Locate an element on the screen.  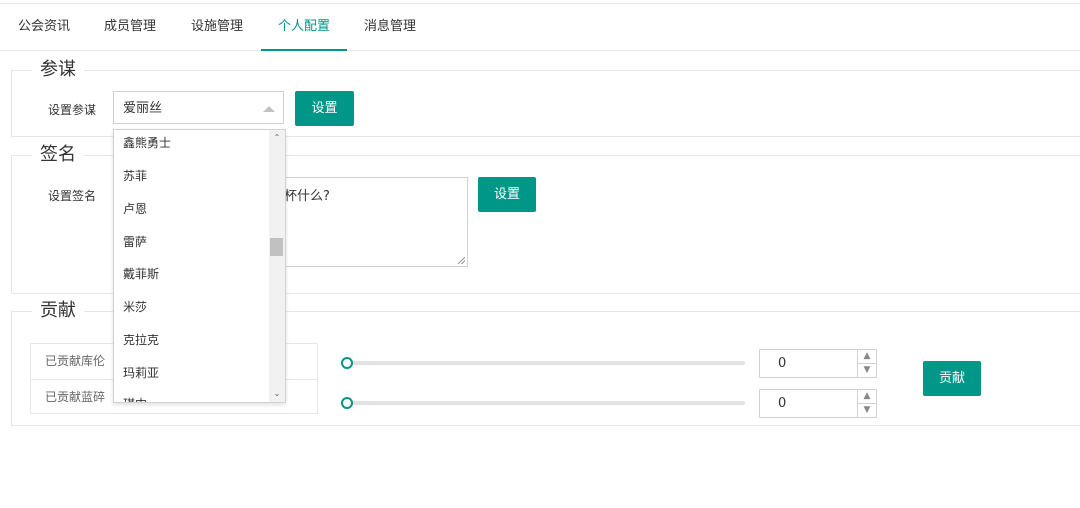
advisor-label: 设置参谋 is located at coordinates (72, 110).